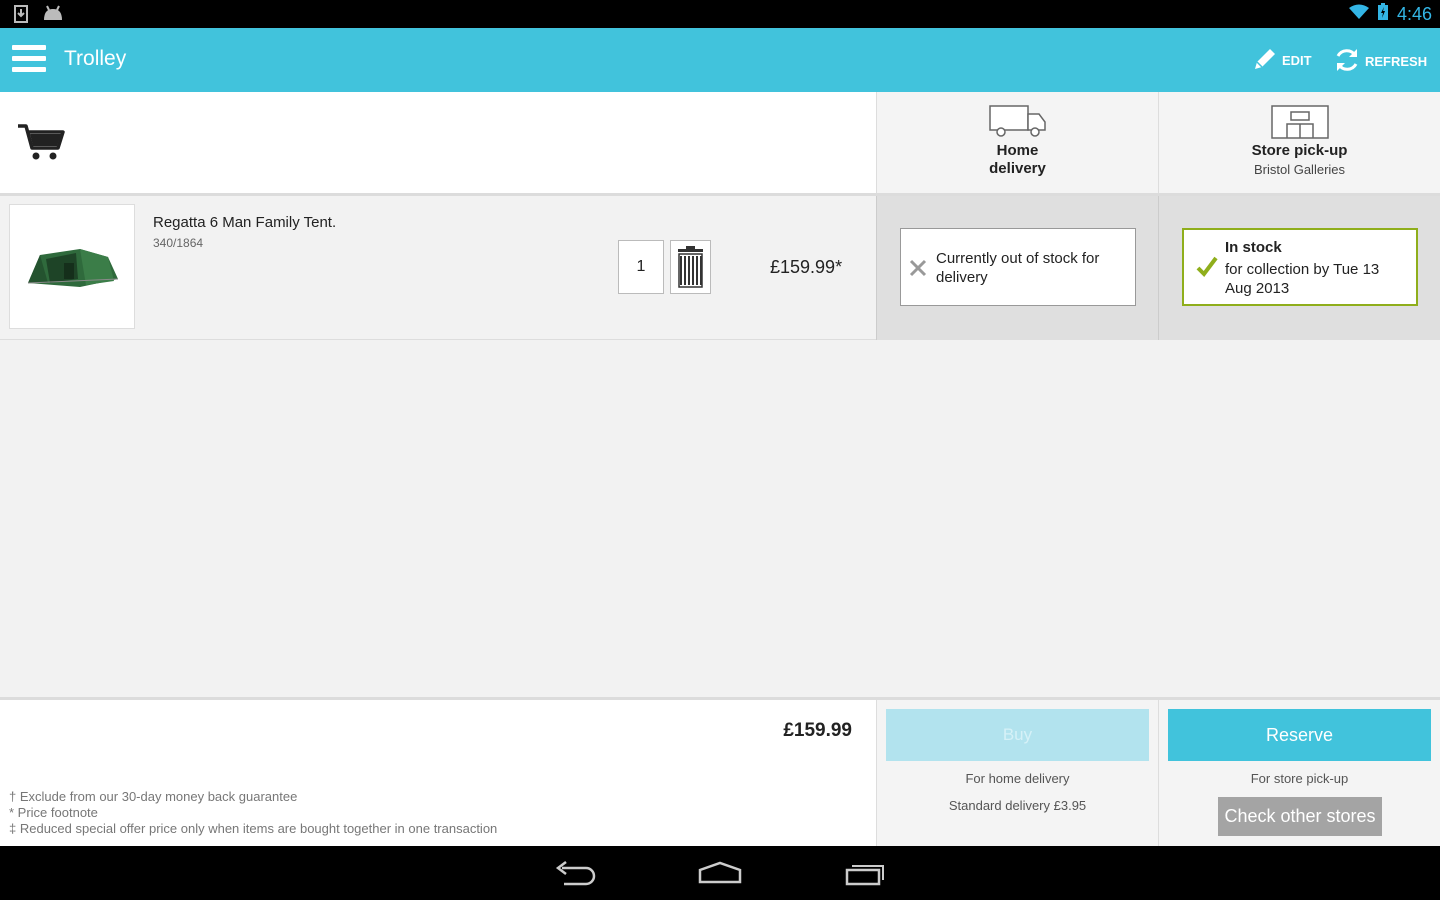 This screenshot has width=1440, height=900. What do you see at coordinates (1299, 169) in the screenshot?
I see `store-name: Bristol Galleries` at bounding box center [1299, 169].